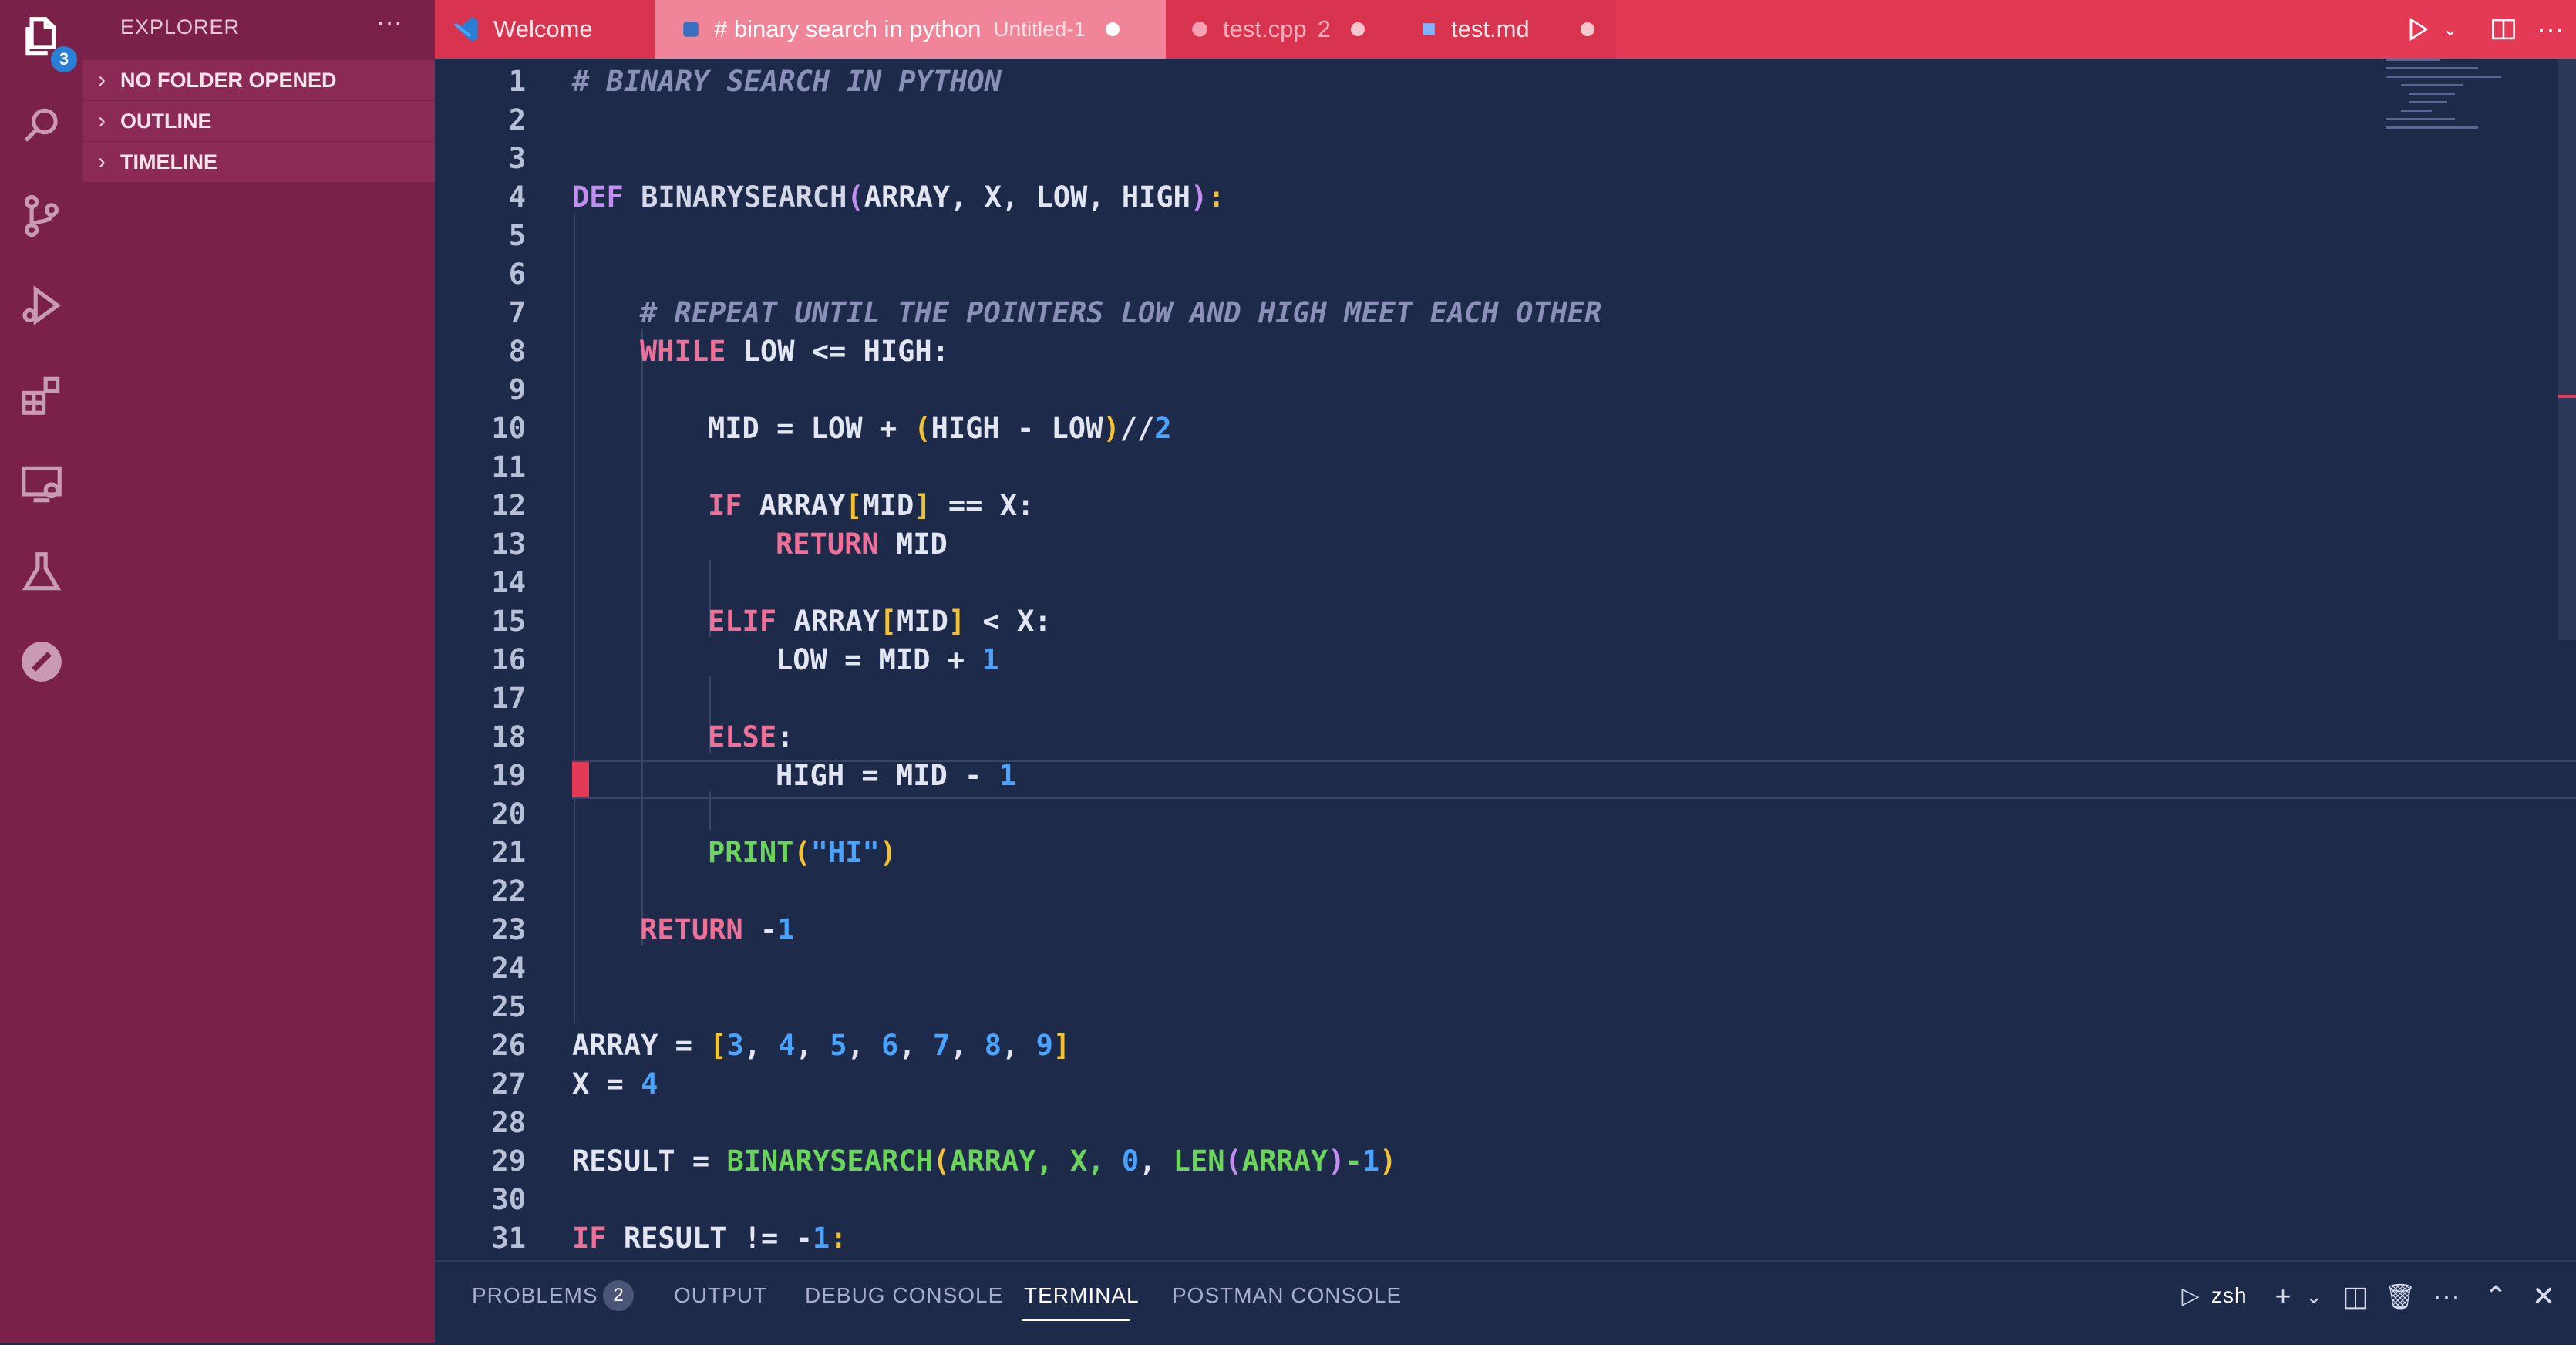 The height and width of the screenshot is (1345, 2576). What do you see at coordinates (1082, 1296) in the screenshot?
I see `tab-terminal: TERMINAL` at bounding box center [1082, 1296].